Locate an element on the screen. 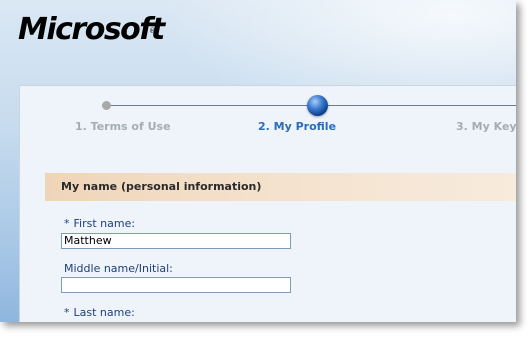 This screenshot has height=337, width=531. step-1-completed-dot-icon is located at coordinates (106, 105).